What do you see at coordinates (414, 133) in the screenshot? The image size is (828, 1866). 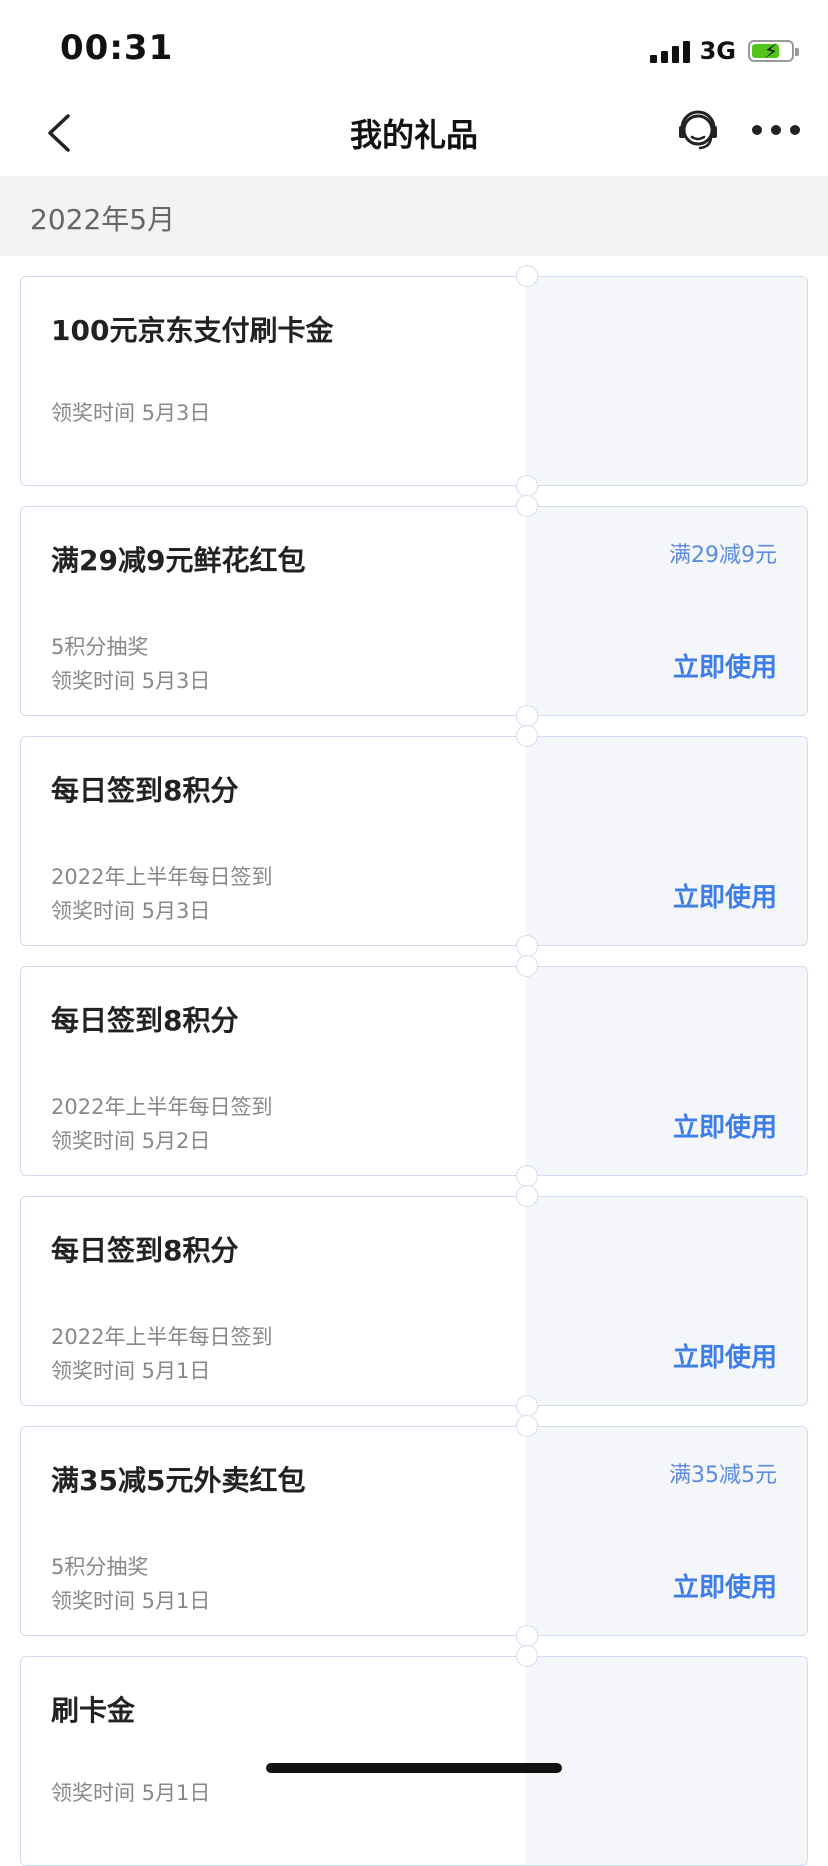 I see `nav-bar: 我的礼品` at bounding box center [414, 133].